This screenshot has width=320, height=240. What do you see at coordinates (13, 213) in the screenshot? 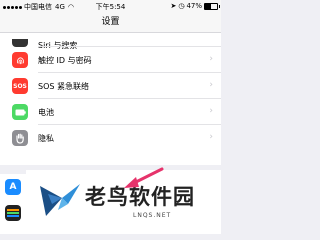
I see `wallet-icon` at bounding box center [13, 213].